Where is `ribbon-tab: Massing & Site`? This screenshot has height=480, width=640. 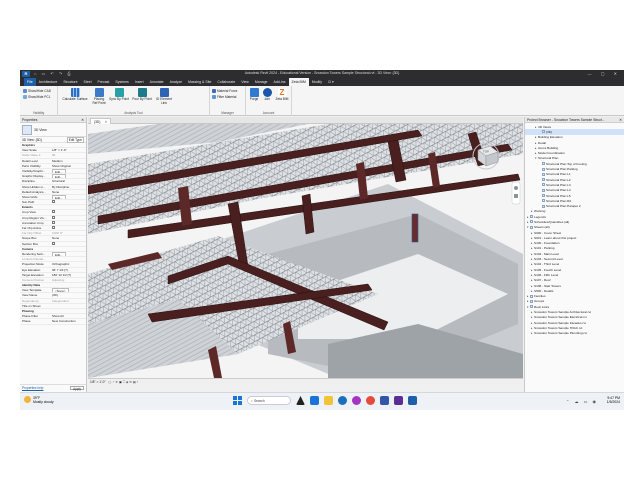 ribbon-tab: Massing & Site is located at coordinates (199, 82).